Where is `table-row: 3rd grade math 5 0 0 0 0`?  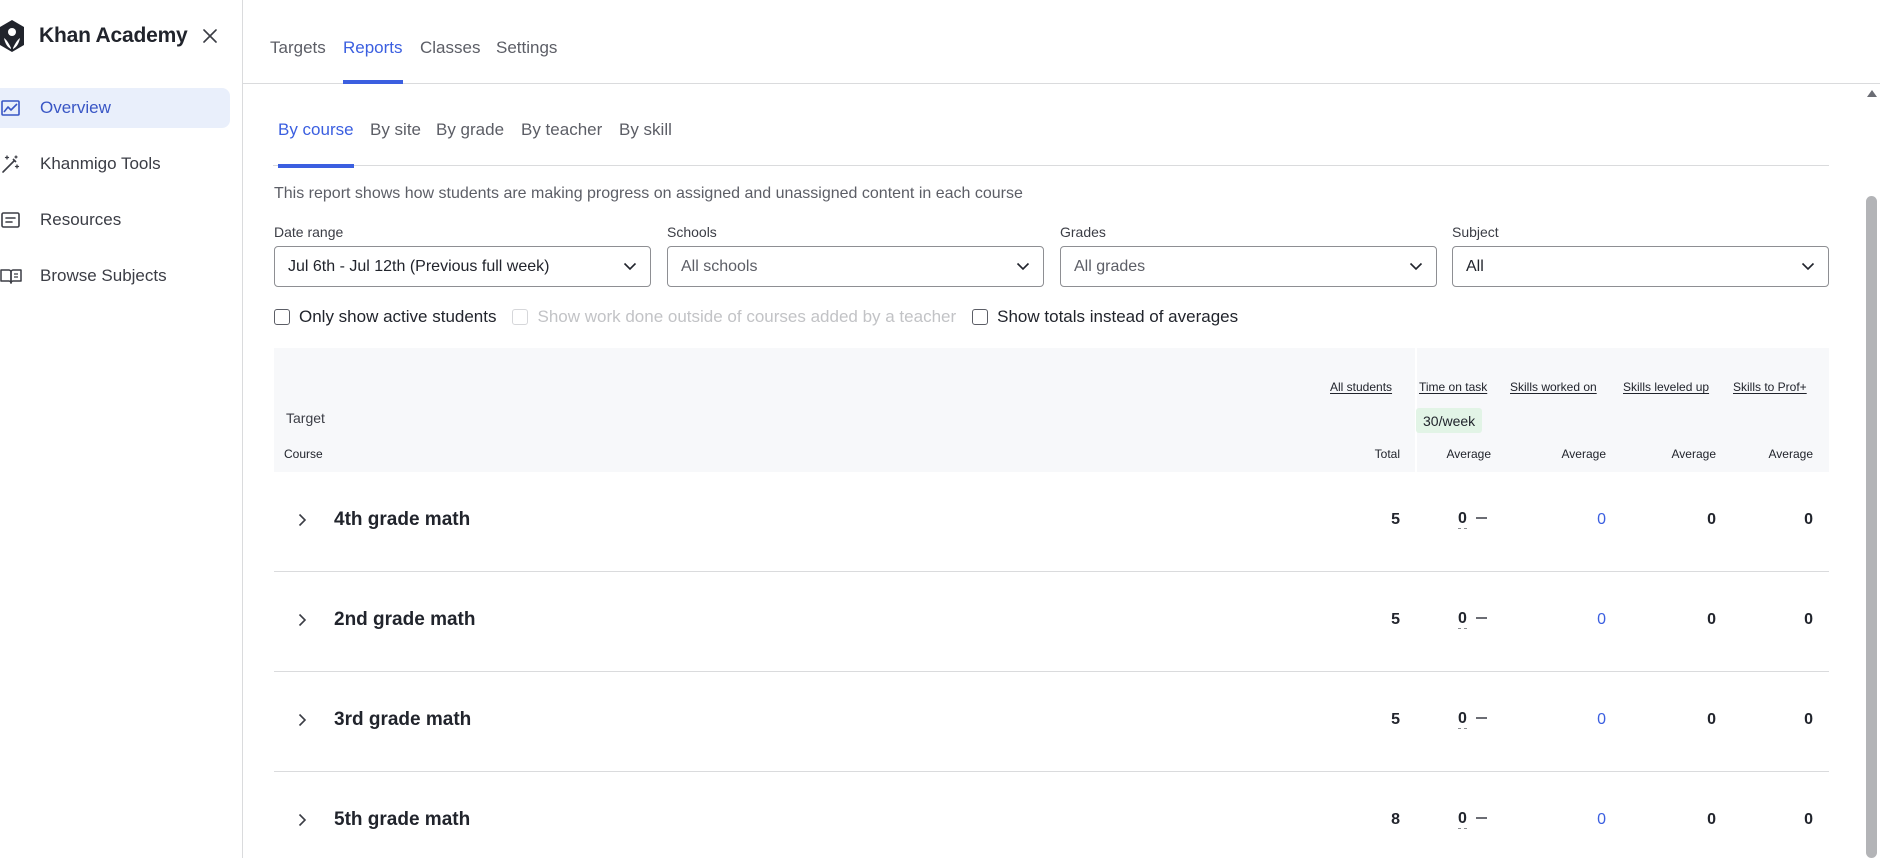 table-row: 3rd grade math 5 0 0 0 0 is located at coordinates (1051, 722).